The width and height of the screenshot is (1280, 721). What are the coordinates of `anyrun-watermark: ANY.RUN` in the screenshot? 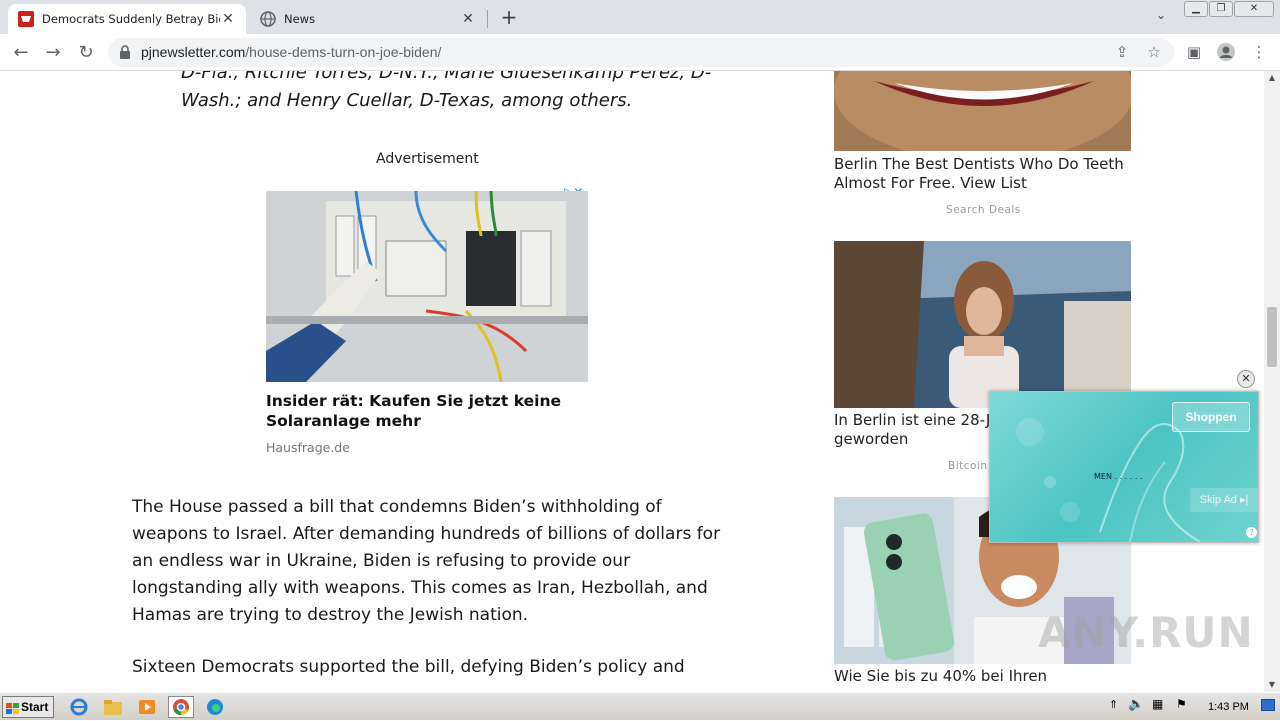 It's located at (1146, 632).